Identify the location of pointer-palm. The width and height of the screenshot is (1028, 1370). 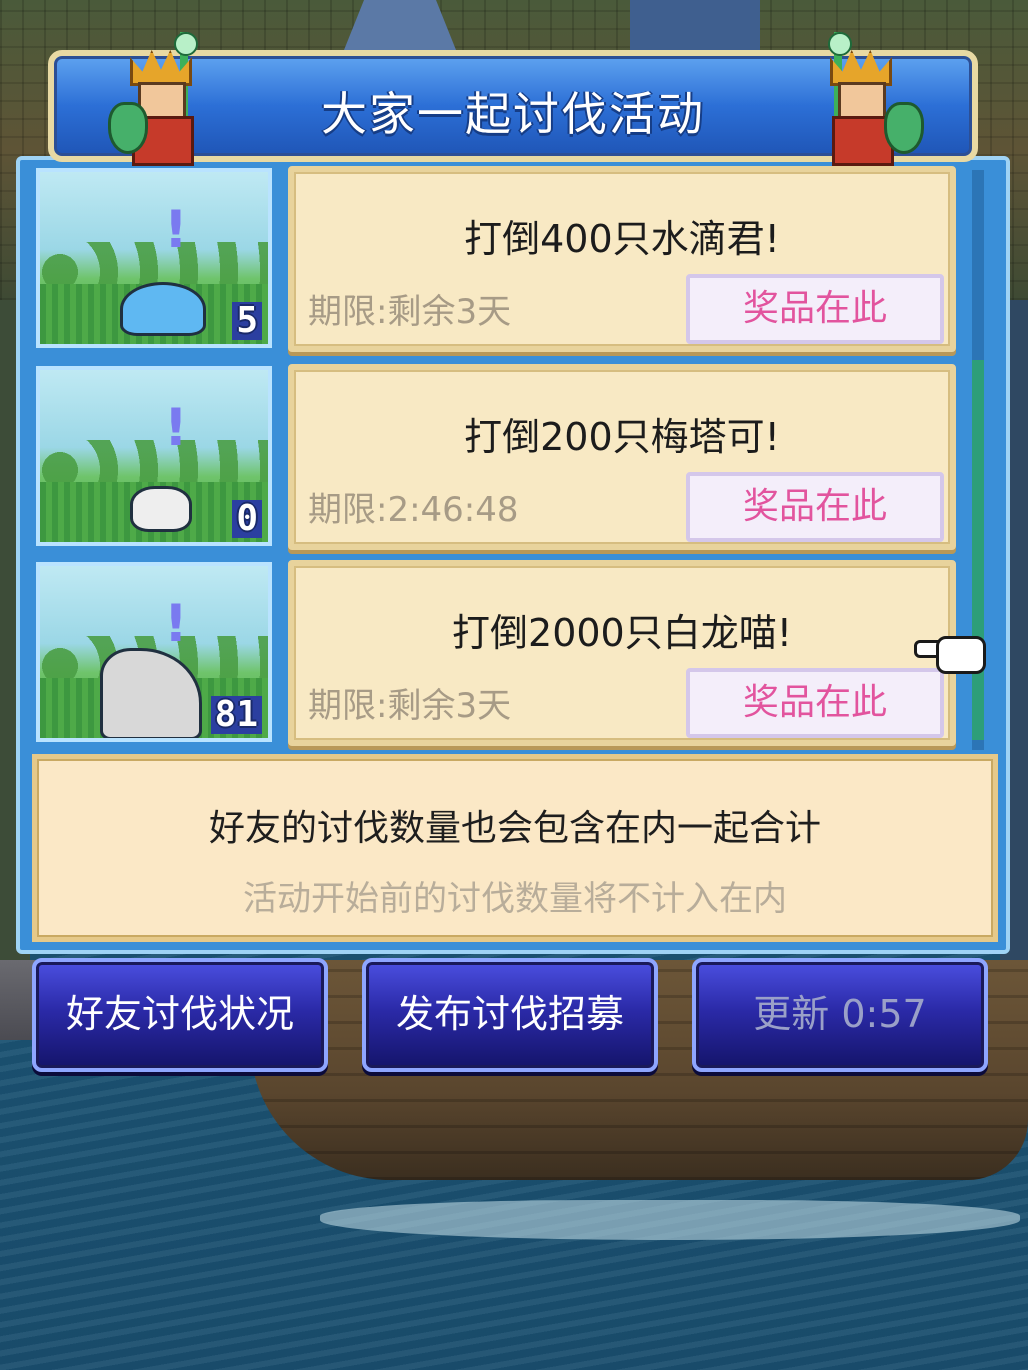
(961, 655).